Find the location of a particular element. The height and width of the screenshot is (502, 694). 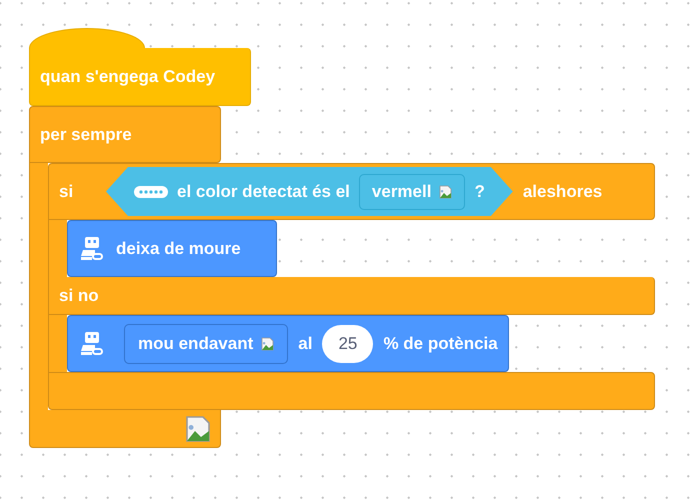

stop-block: deixa de moure is located at coordinates (172, 248).